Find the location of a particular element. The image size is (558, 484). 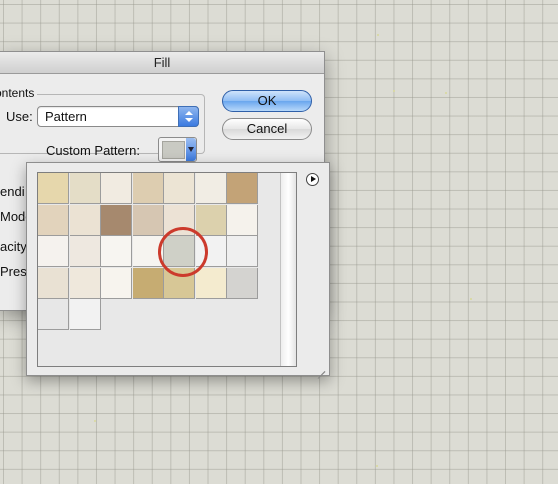

use-label: Use: is located at coordinates (19, 116).